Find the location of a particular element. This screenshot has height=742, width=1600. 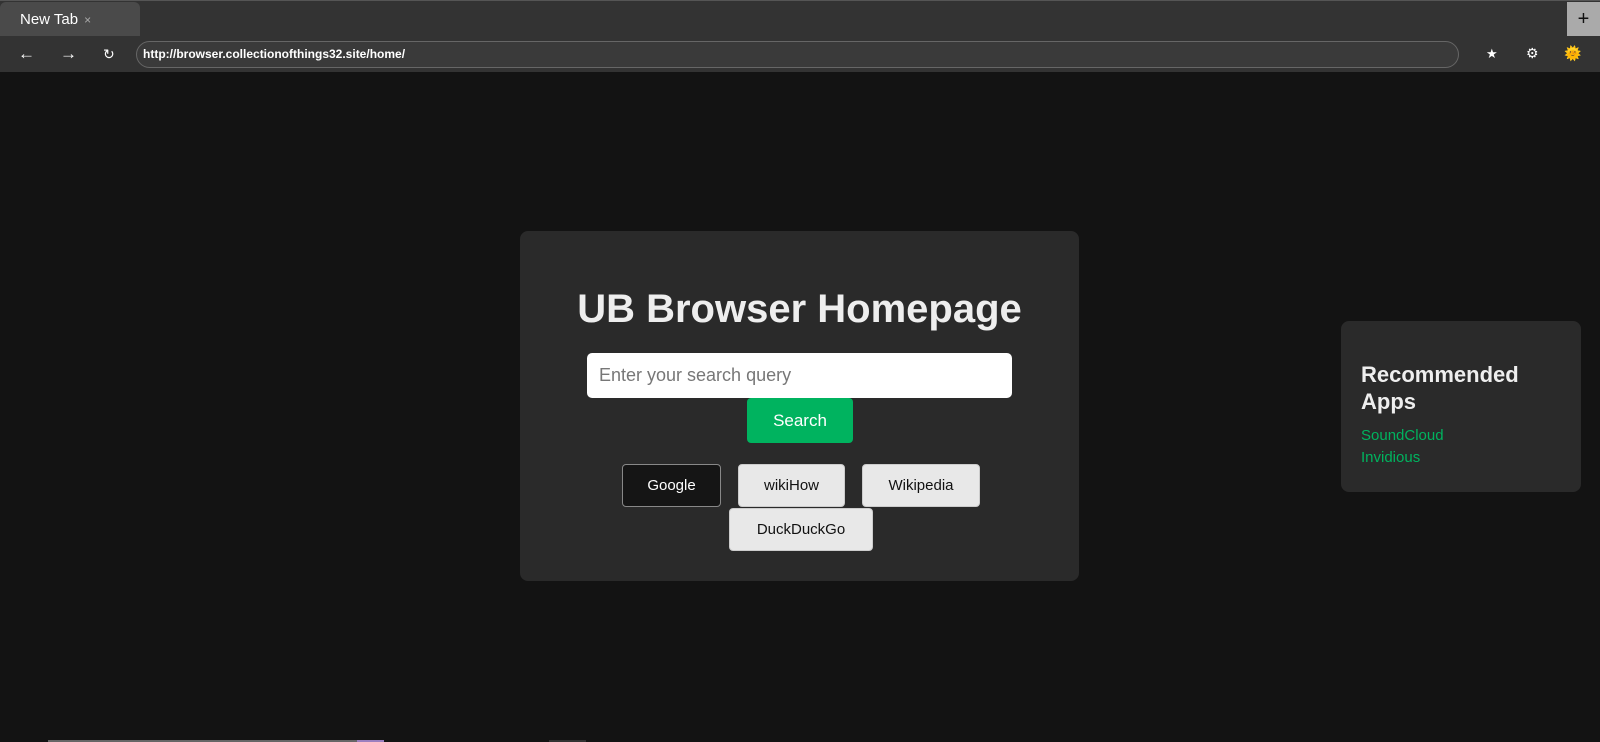

close-tab-icon: × is located at coordinates (87, 20).